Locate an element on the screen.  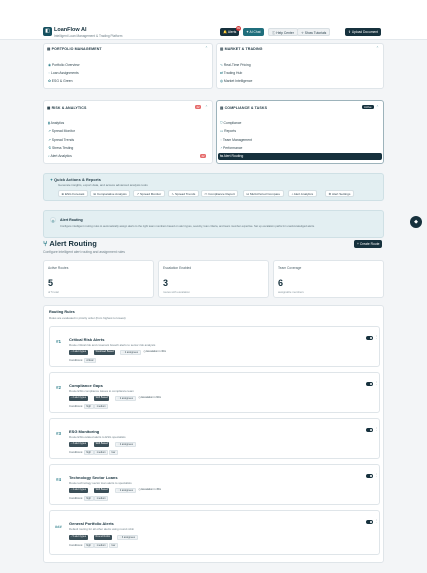
upload-label: Upload Document is located at coordinates (365, 32).